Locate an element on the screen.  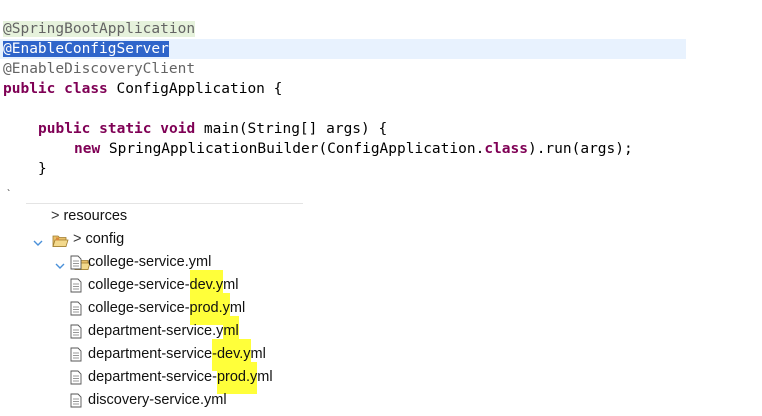
run-call: ).run(args); is located at coordinates (580, 149).